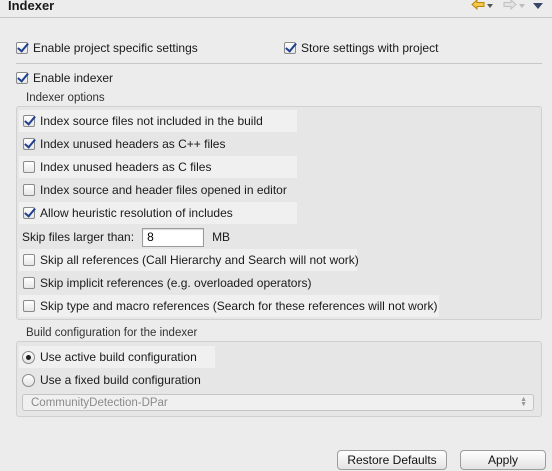  What do you see at coordinates (510, 6) in the screenshot?
I see `forward-arrow-icon` at bounding box center [510, 6].